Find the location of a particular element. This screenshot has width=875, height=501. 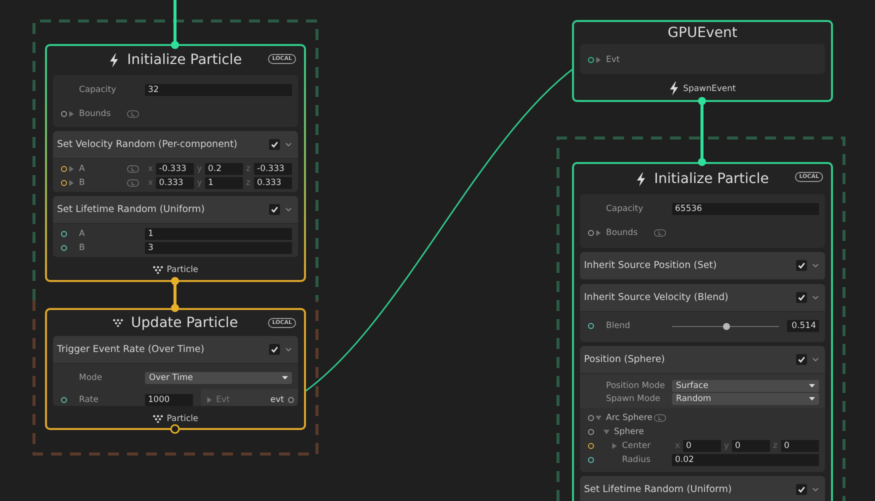

output-port-icon is located at coordinates (291, 400).